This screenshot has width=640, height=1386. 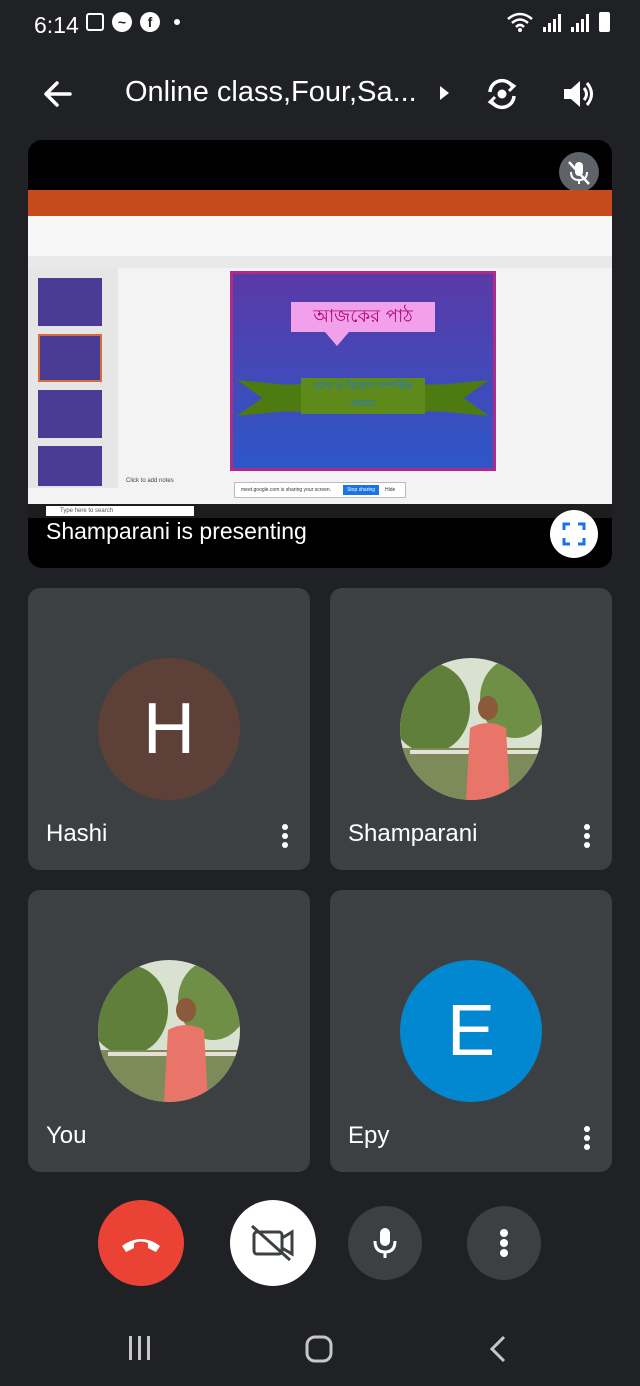 I want to click on dot-icon, so click(x=177, y=22).